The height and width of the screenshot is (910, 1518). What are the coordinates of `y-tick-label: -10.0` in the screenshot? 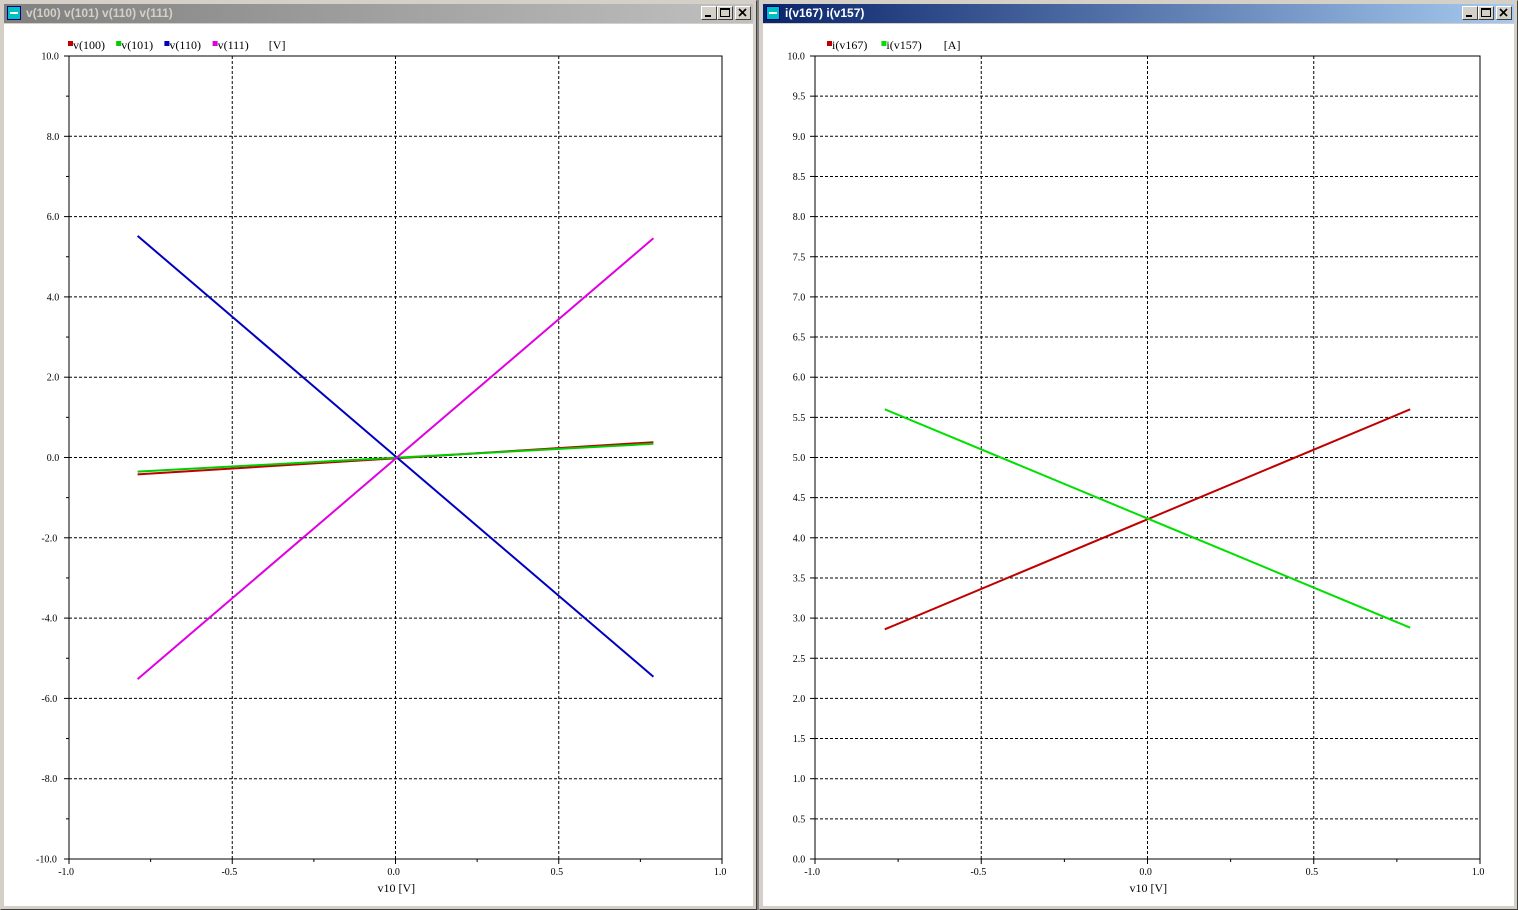 It's located at (46, 860).